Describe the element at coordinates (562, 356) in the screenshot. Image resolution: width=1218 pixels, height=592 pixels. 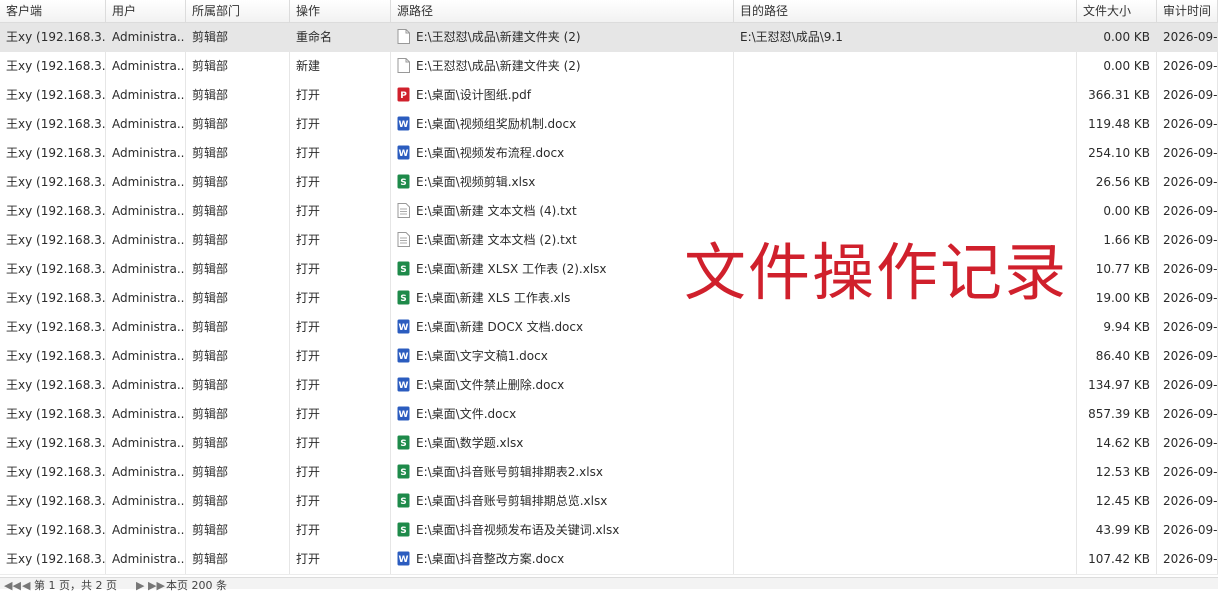
I see `cell-src: W E:\桌面\文字文稿1.docx` at that location.